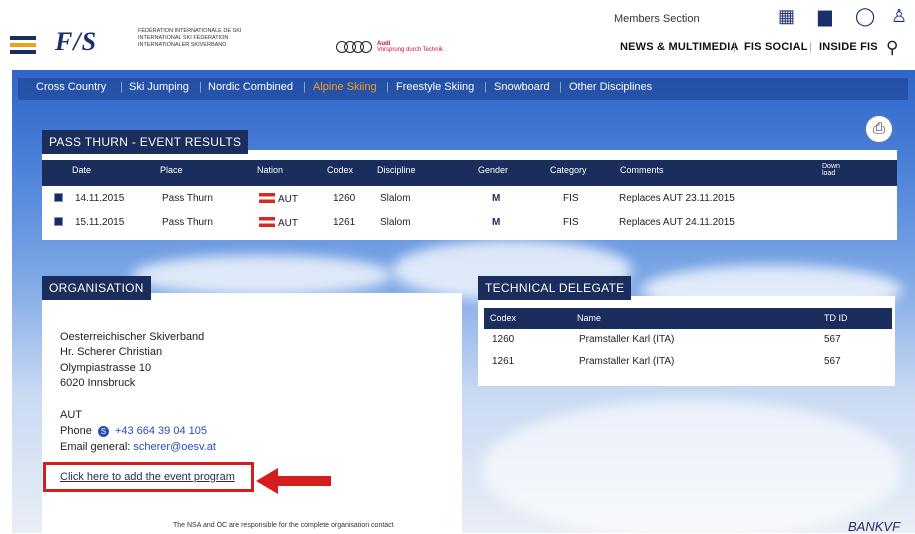 This screenshot has width=915, height=534. I want to click on nav-news-multimedia: NEWS & MULTIMEDIA, so click(679, 47).